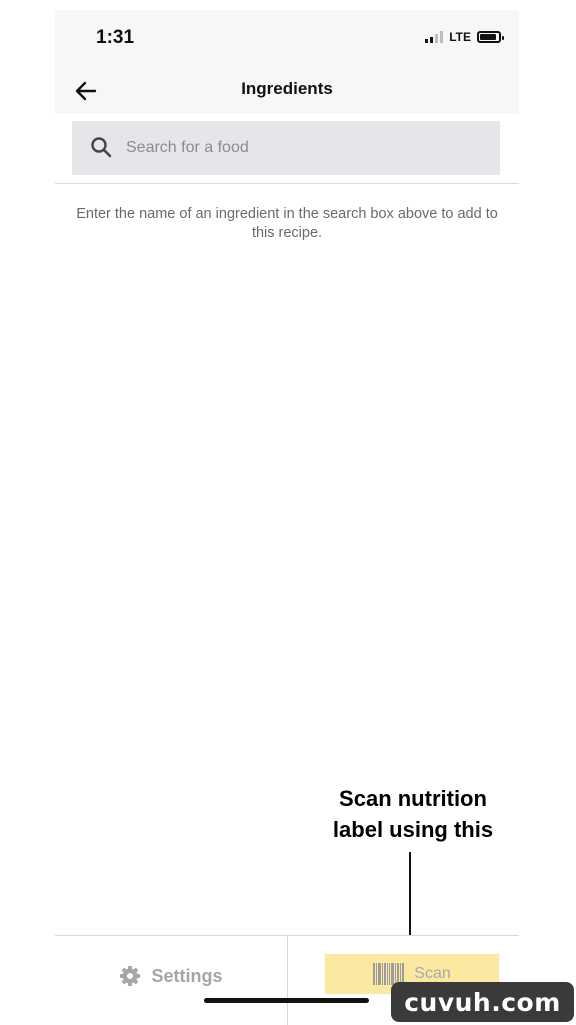  I want to click on search-icon, so click(101, 147).